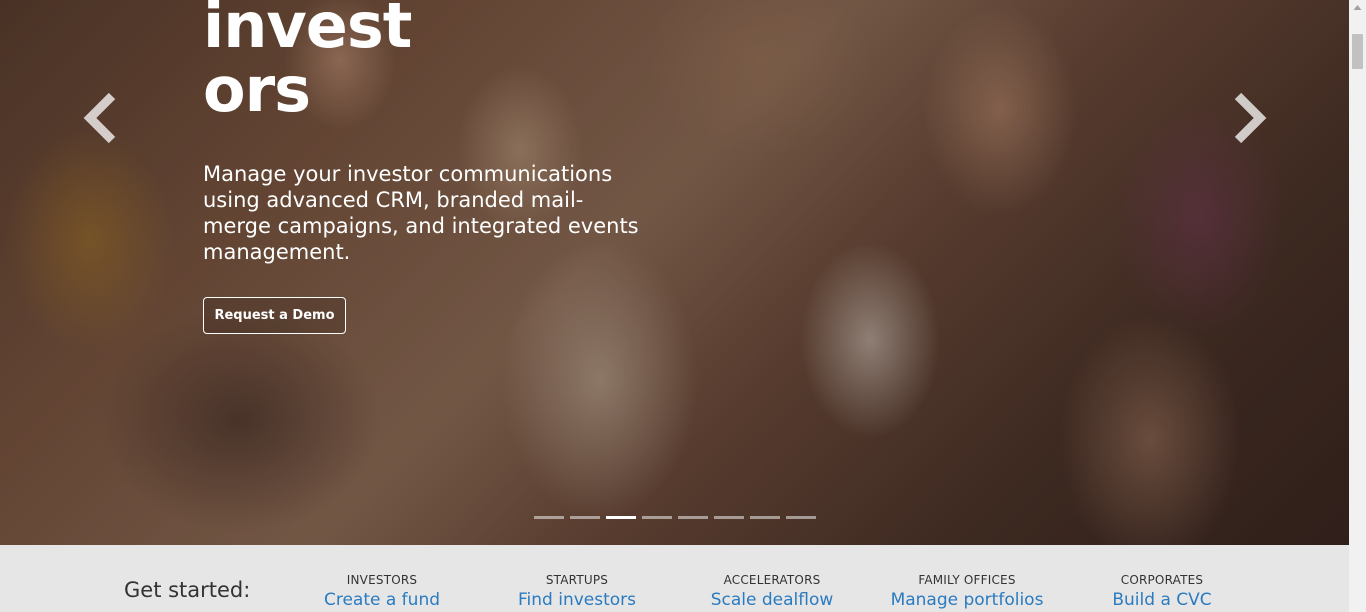  I want to click on get-started-link: Create a fund, so click(382, 600).